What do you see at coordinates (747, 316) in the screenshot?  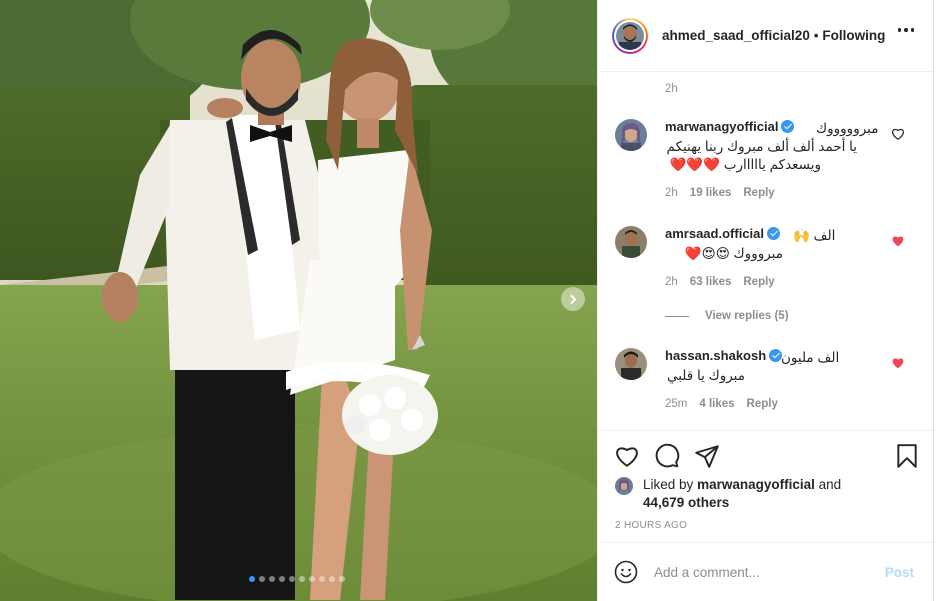 I see `view-replies-label: View replies (5)` at bounding box center [747, 316].